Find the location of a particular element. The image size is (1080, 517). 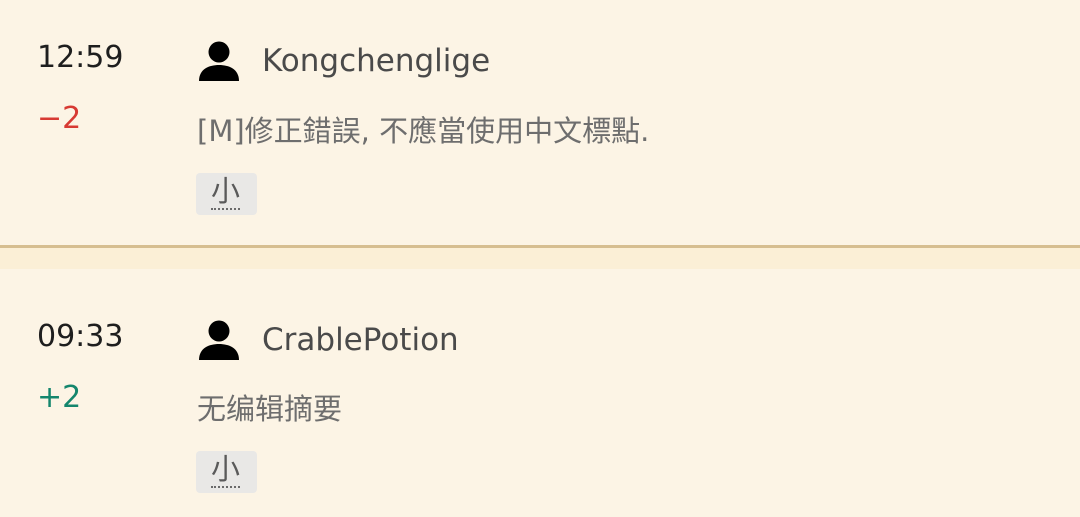

edit-summary: [M]修正錯誤, 不應當使用中文標點. is located at coordinates (423, 131).